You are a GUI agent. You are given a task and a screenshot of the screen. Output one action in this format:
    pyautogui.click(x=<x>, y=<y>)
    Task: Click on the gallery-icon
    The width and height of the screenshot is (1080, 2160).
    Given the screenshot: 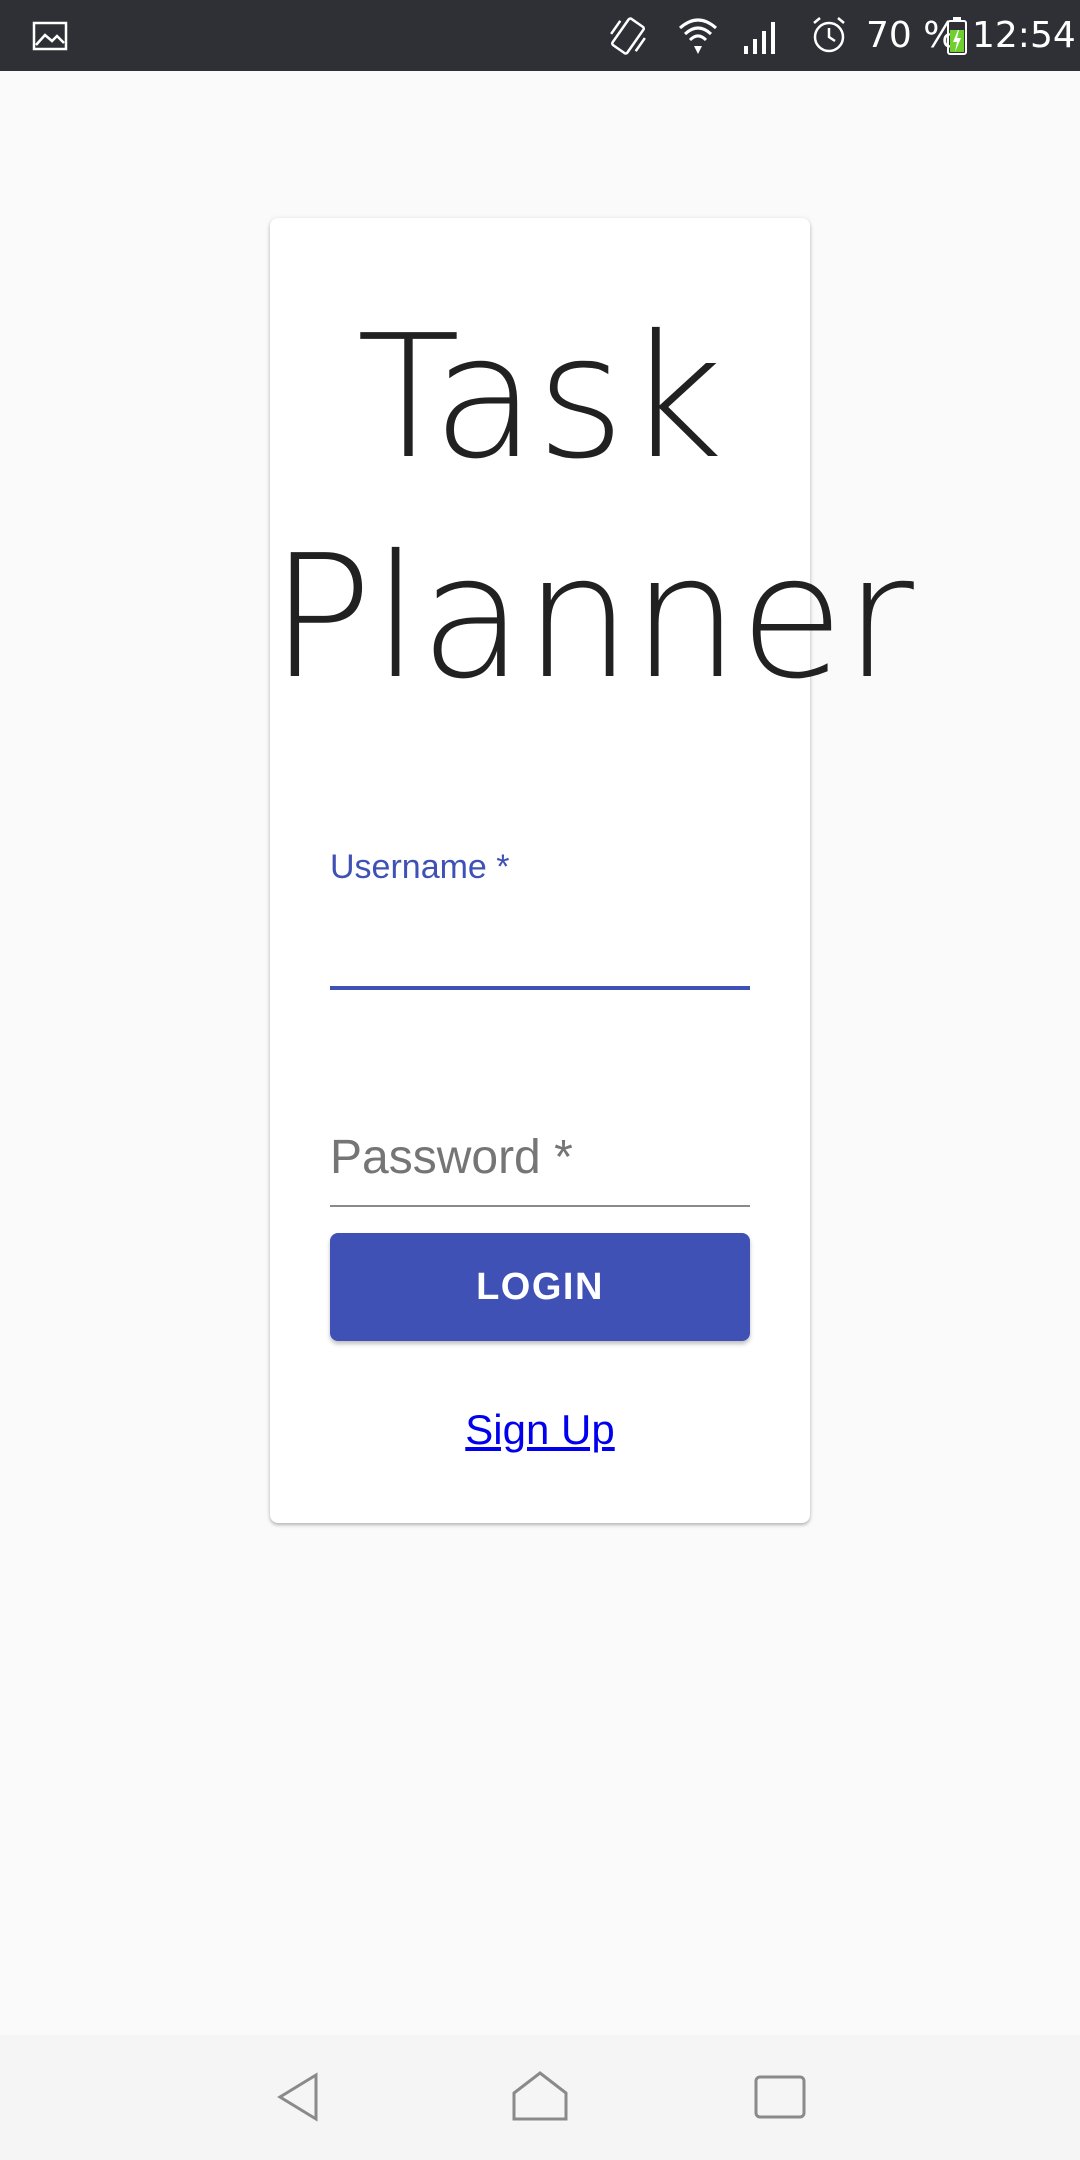 What is the action you would take?
    pyautogui.click(x=50, y=35)
    